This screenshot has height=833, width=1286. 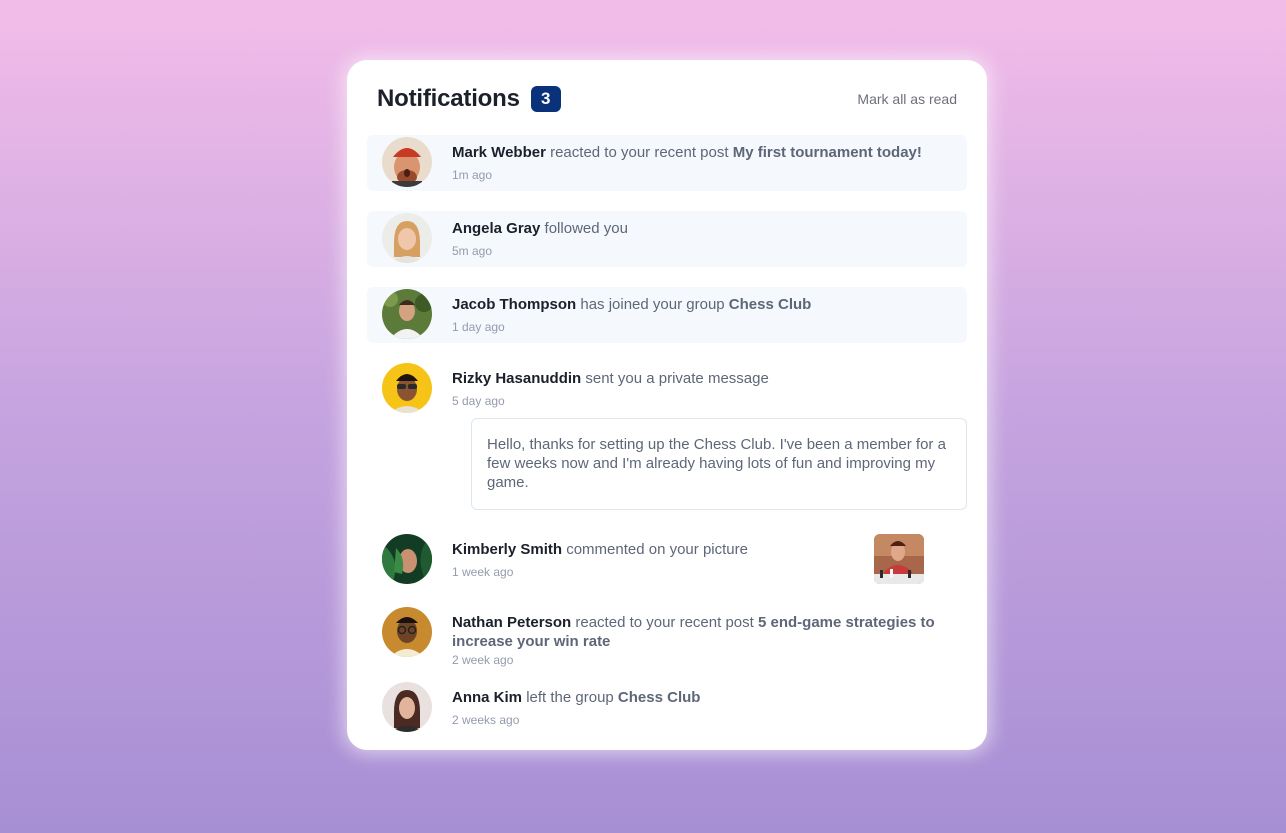 I want to click on notifications-header: Notifications 3 Mark all as read, so click(x=667, y=99).